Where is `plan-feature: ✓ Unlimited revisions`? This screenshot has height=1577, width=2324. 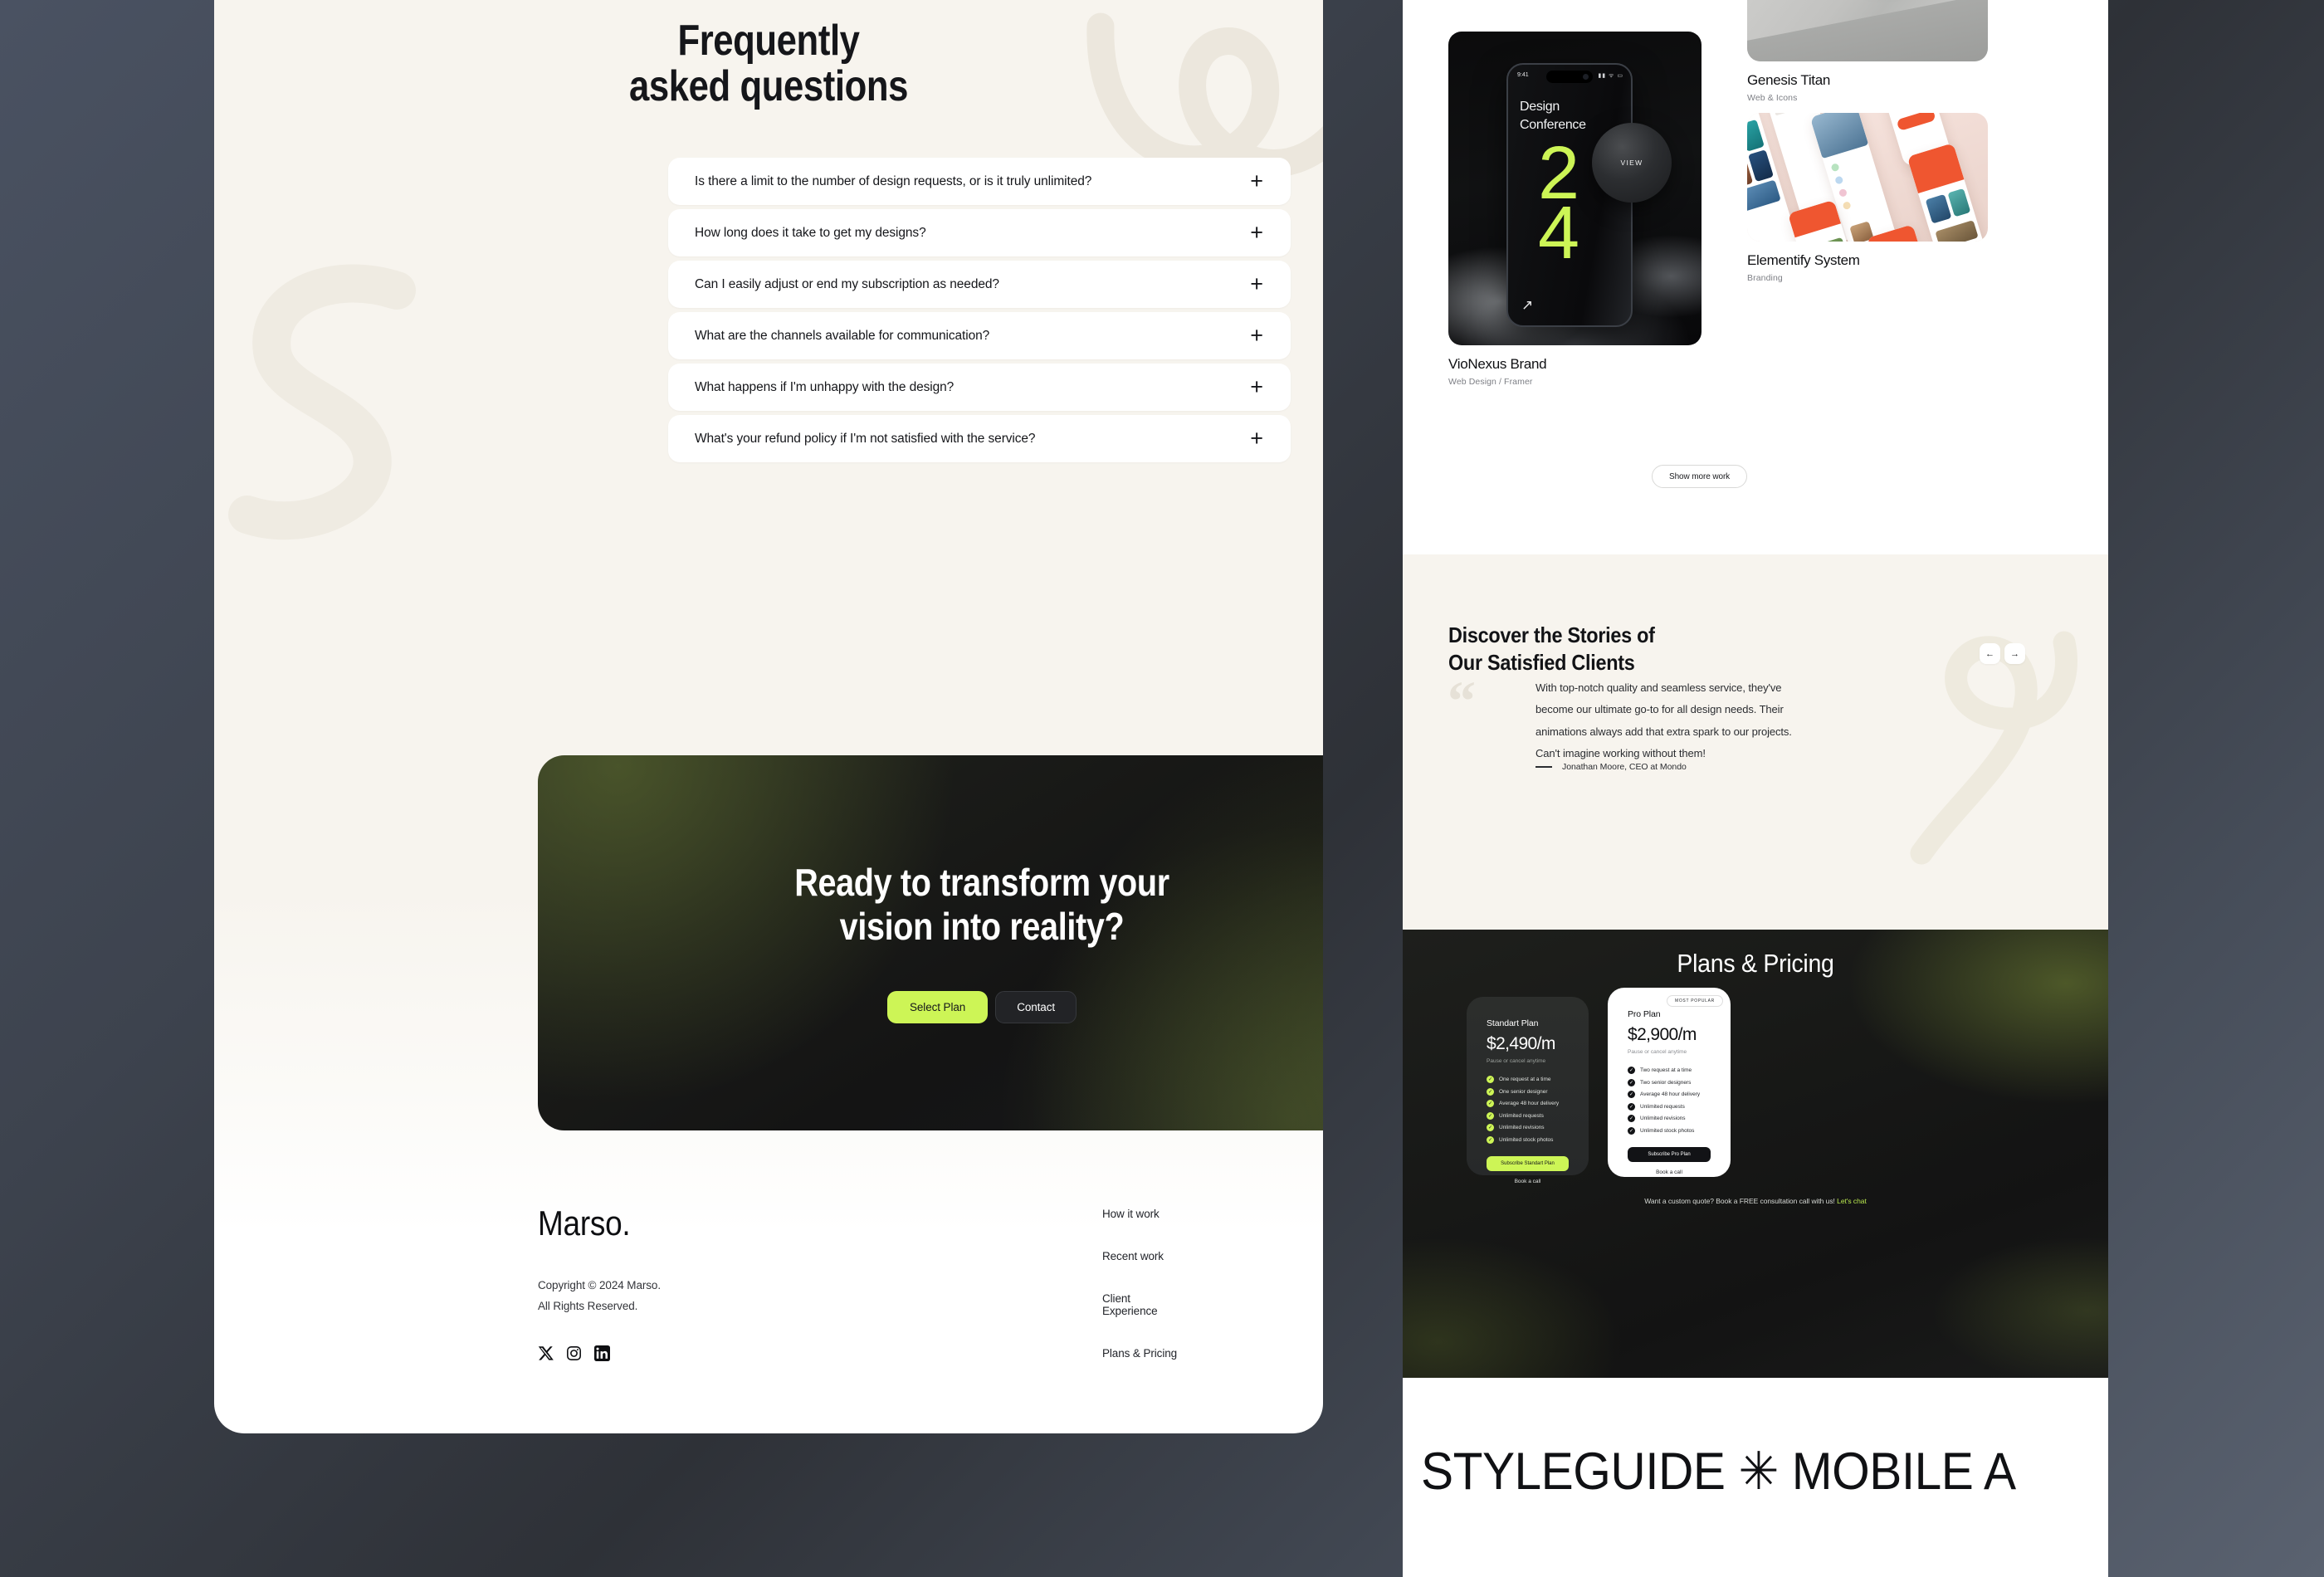 plan-feature: ✓ Unlimited revisions is located at coordinates (1669, 1118).